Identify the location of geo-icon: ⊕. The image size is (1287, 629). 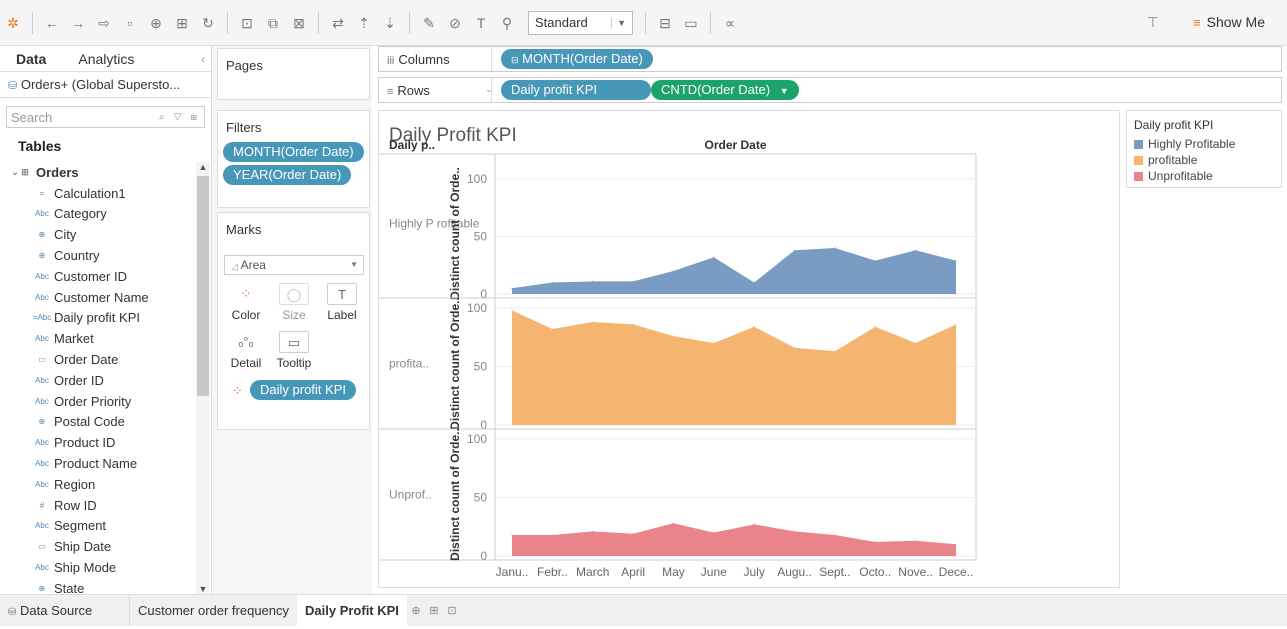
(42, 235).